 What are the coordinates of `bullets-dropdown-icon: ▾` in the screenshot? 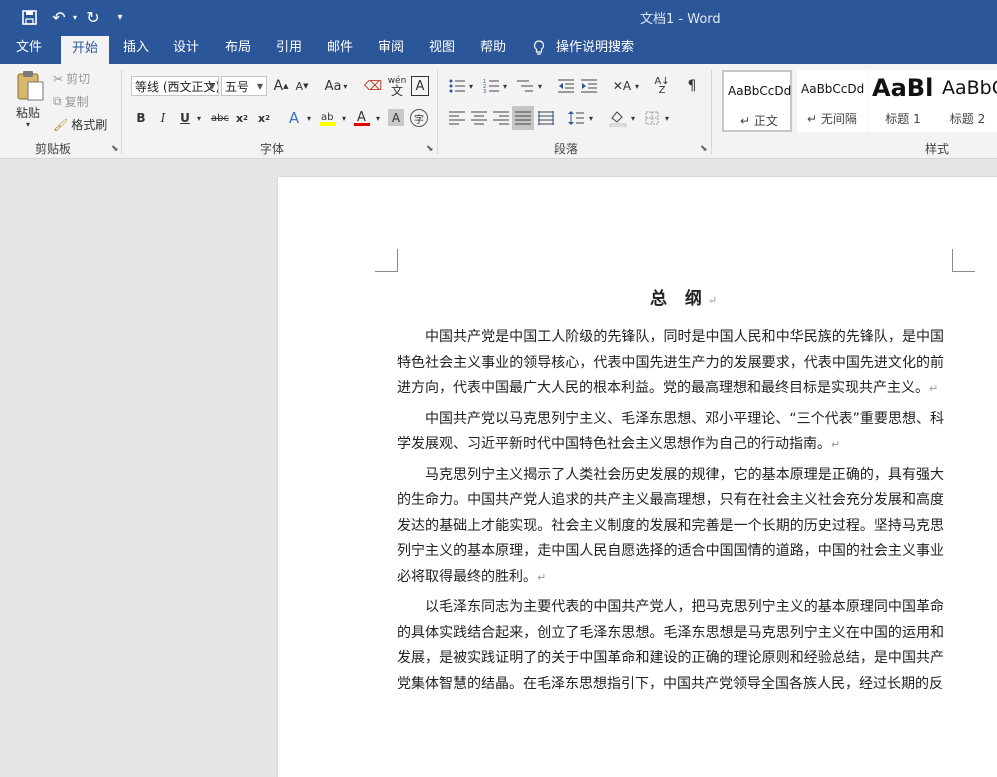 It's located at (471, 86).